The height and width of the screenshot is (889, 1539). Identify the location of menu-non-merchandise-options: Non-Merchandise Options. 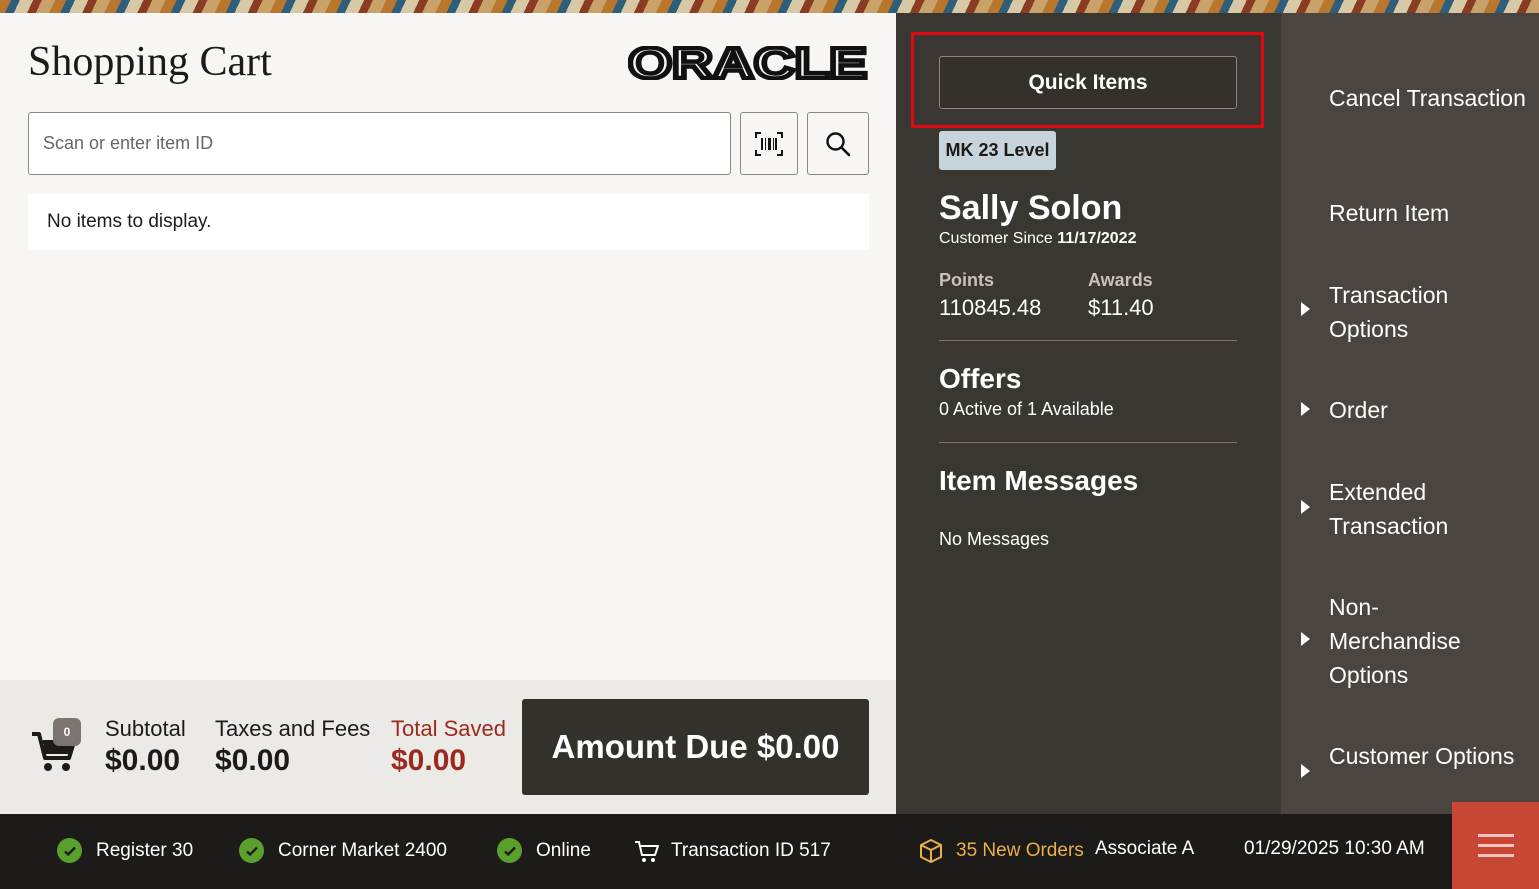
(1409, 641).